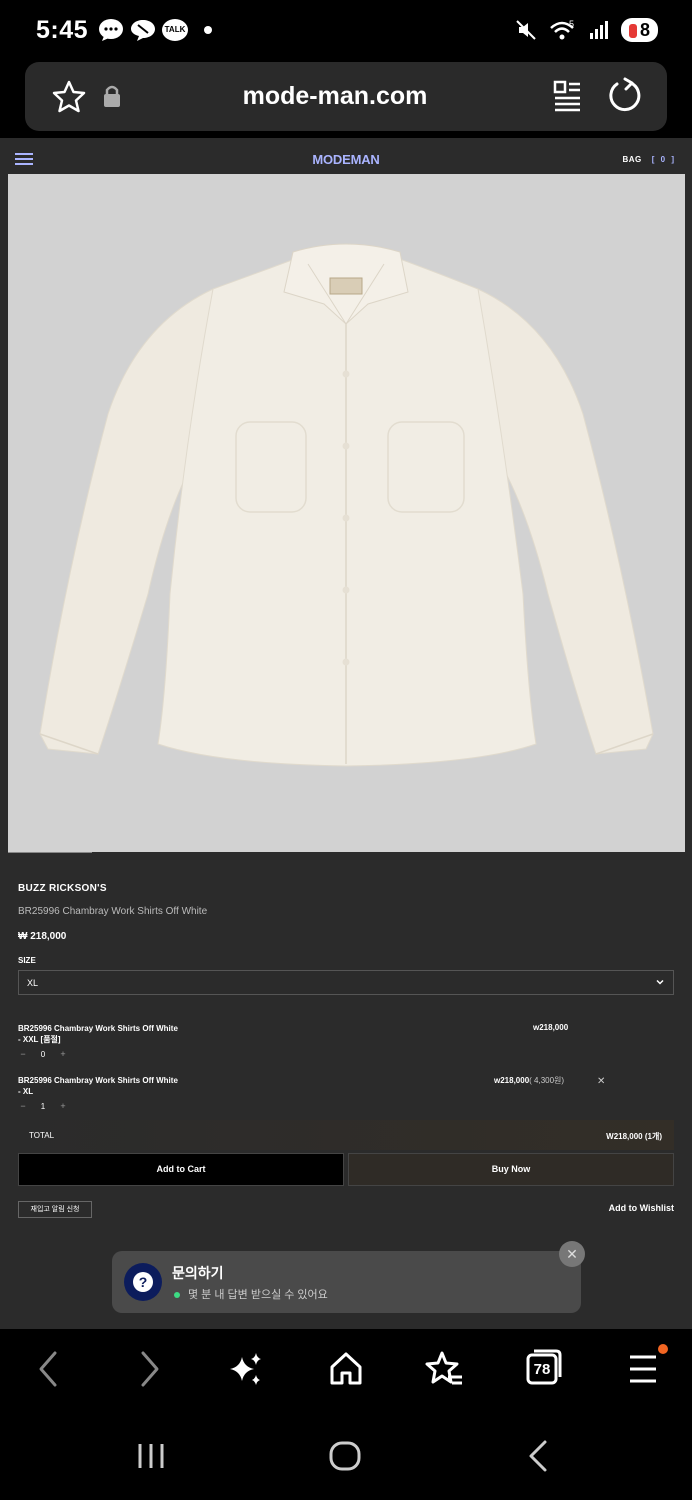  I want to click on bag-count: [ 0 ], so click(663, 159).